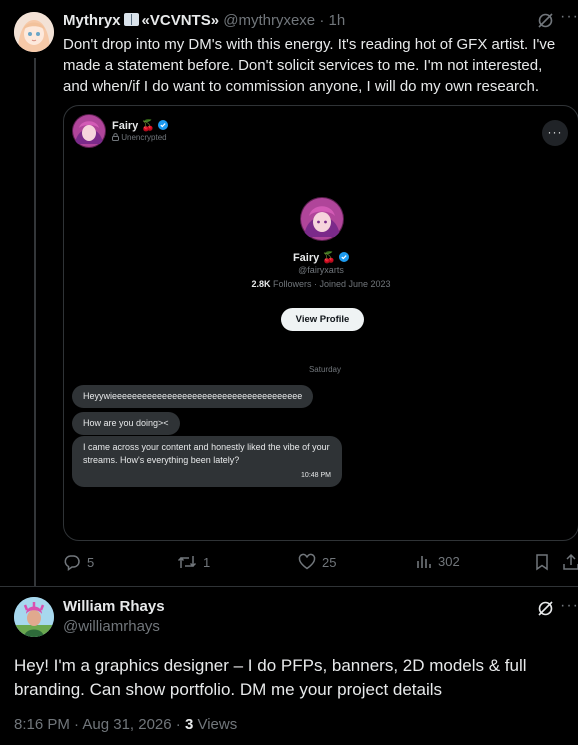  I want to click on author-name-suffix: «VCVNTS», so click(181, 20).